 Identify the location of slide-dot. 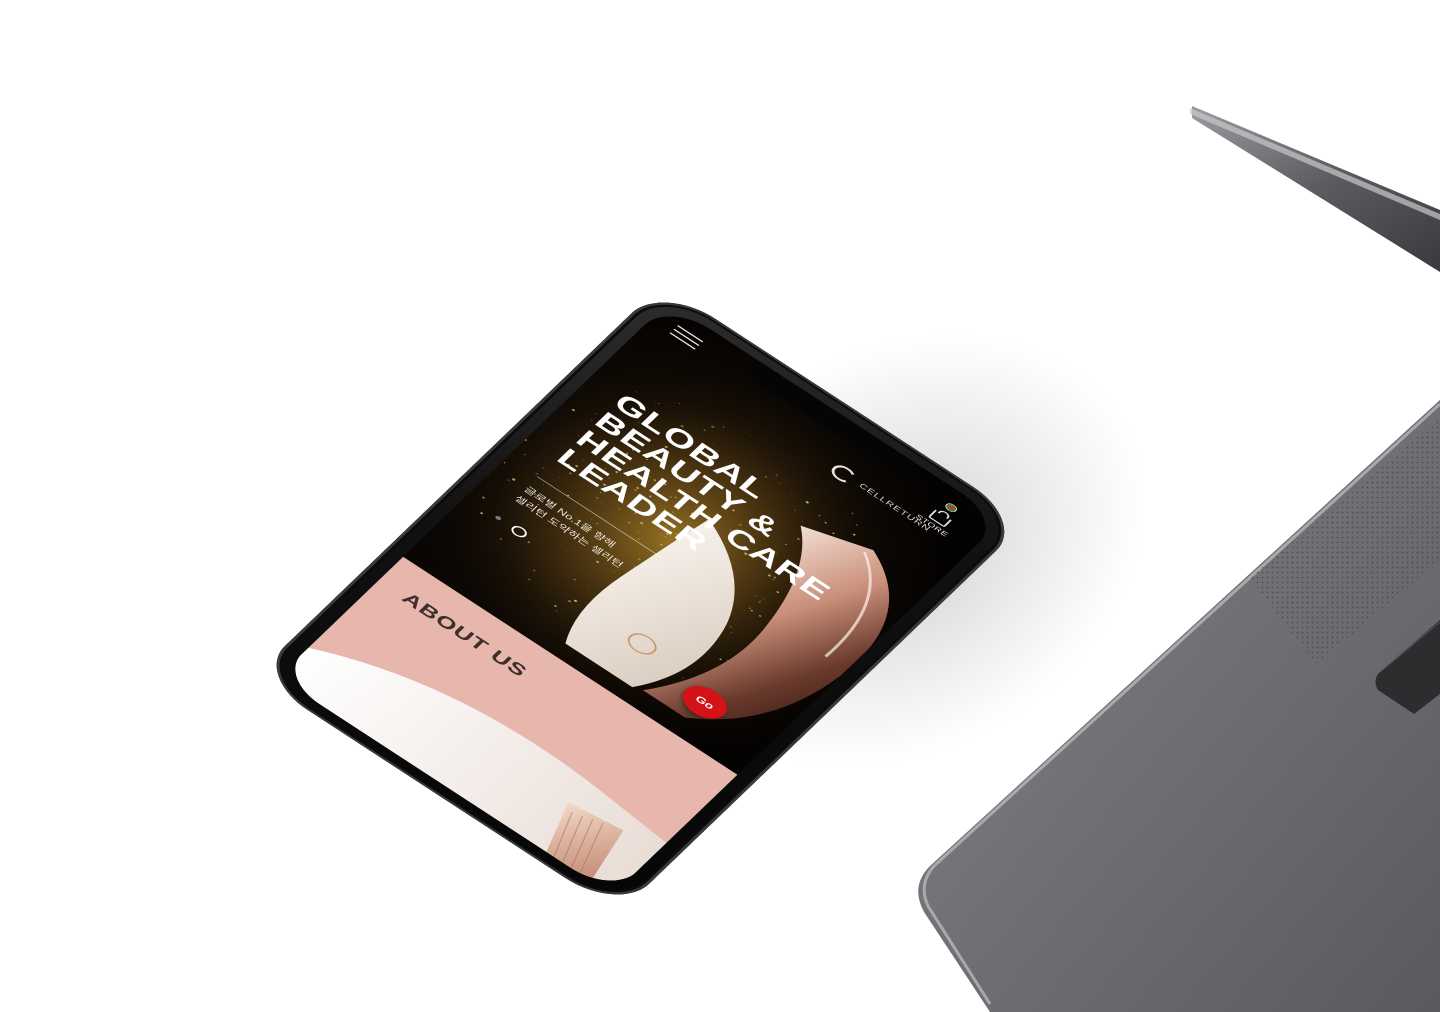
(498, 517).